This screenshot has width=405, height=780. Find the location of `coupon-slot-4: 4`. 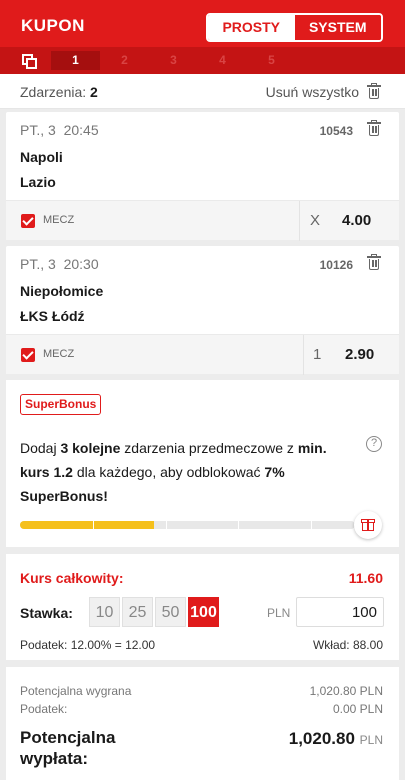

coupon-slot-4: 4 is located at coordinates (222, 60).